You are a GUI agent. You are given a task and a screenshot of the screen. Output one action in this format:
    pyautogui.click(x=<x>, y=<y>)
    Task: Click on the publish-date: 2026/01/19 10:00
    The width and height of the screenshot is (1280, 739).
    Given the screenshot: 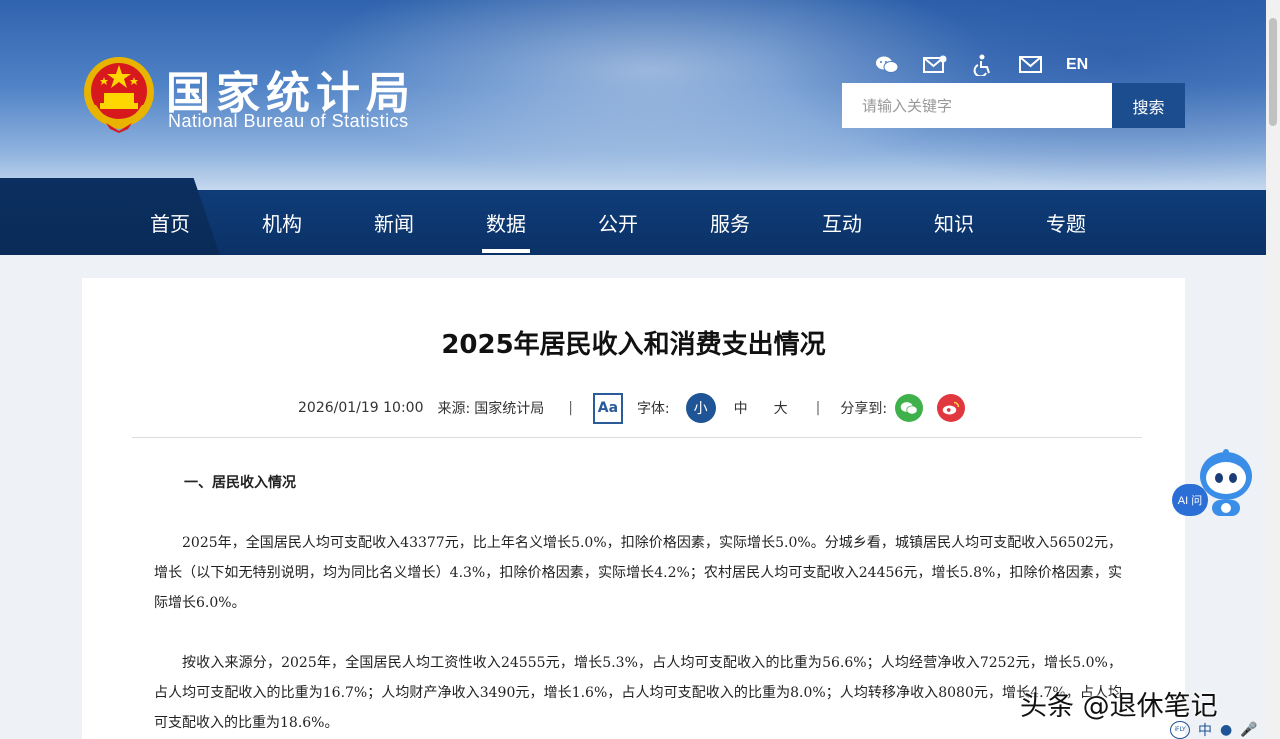 What is the action you would take?
    pyautogui.click(x=361, y=408)
    